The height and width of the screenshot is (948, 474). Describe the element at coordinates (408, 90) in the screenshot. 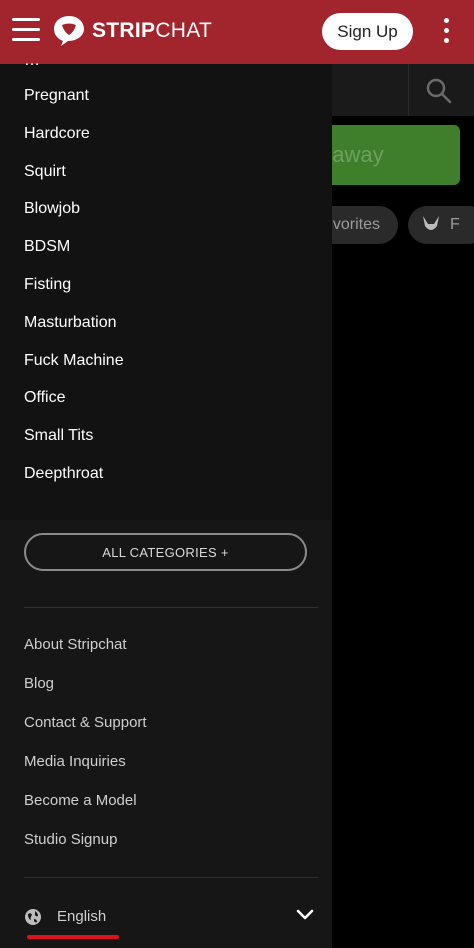

I see `search-divider` at that location.